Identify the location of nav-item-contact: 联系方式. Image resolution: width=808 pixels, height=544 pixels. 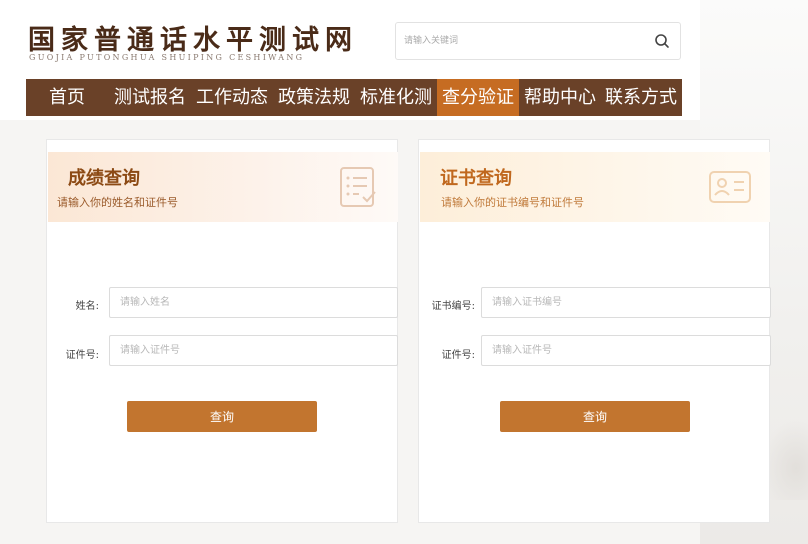
(641, 97).